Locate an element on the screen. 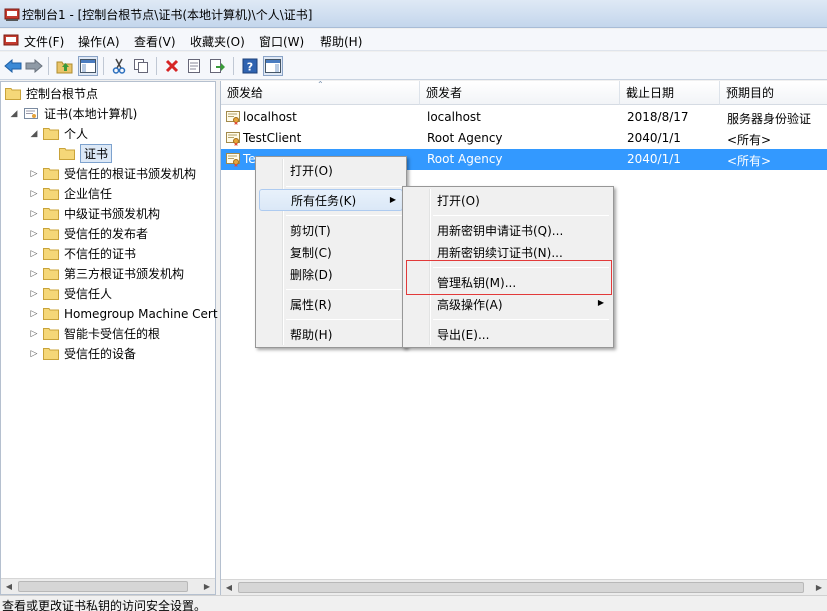 The height and width of the screenshot is (611, 827). cell-intended-purposes: 服务器身份验证 is located at coordinates (769, 119).